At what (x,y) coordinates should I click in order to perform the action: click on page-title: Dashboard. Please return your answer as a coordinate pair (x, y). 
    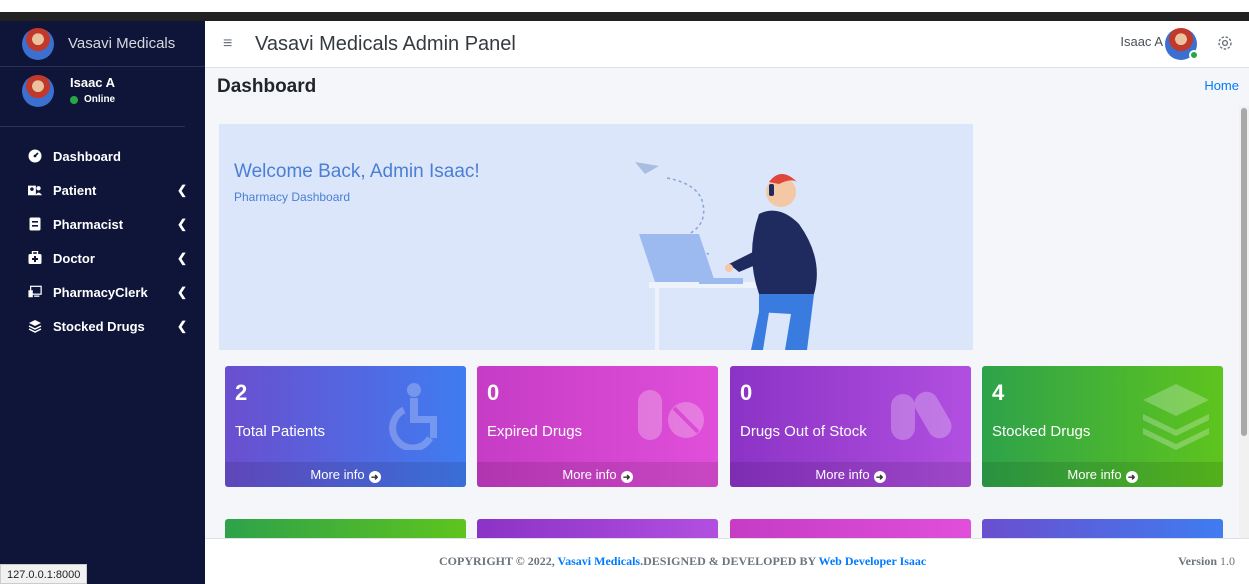
    Looking at the image, I should click on (267, 86).